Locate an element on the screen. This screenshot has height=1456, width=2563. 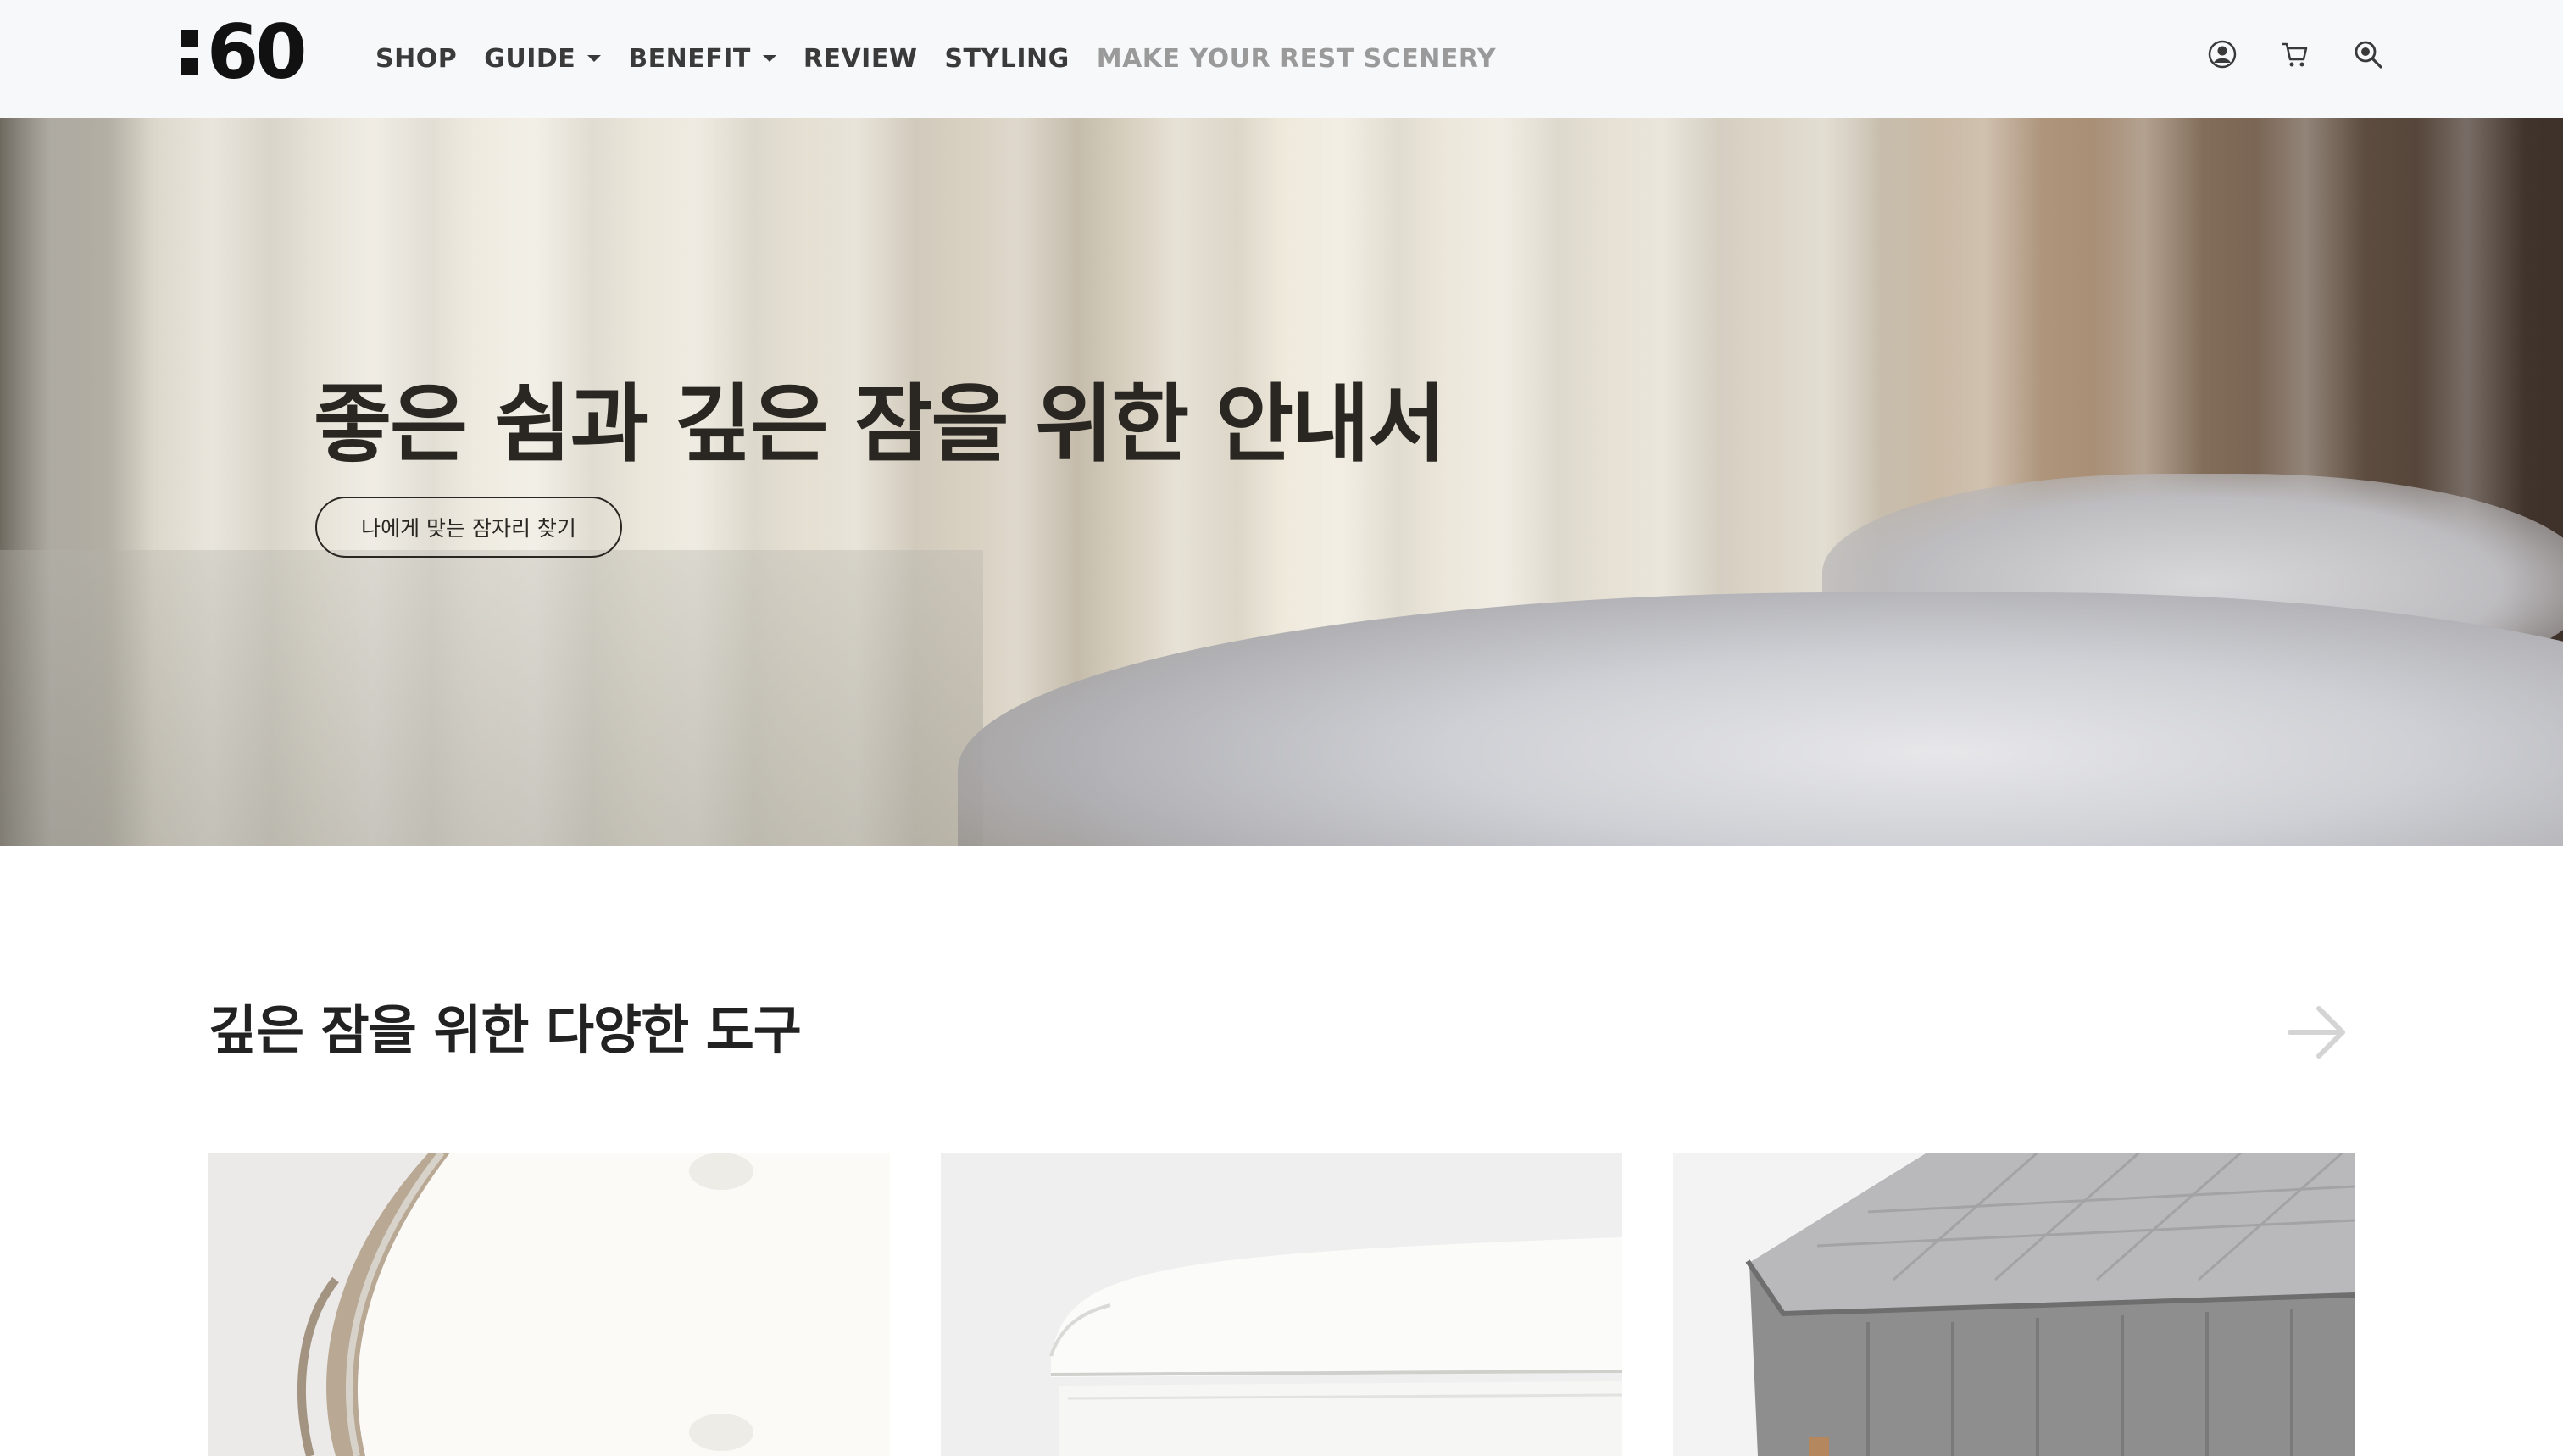
logo-colon-mark is located at coordinates (189, 53).